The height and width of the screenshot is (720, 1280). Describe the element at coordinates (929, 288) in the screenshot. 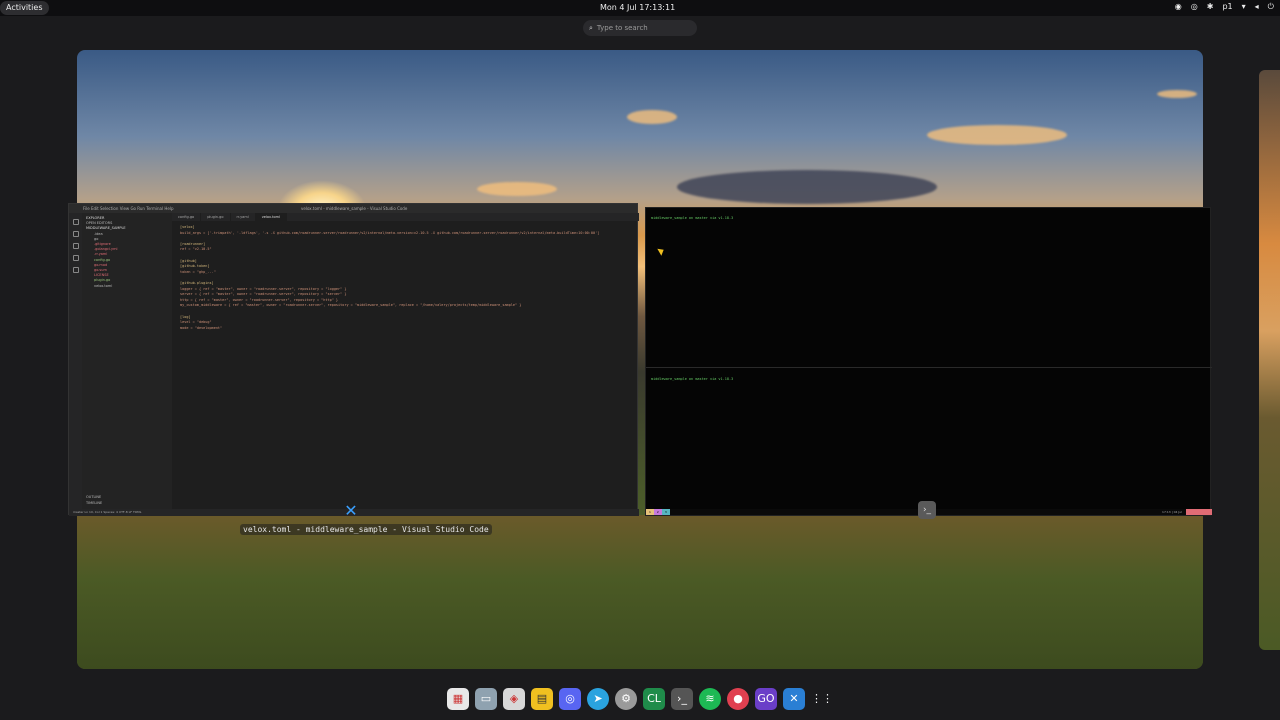

I see `terminal-pane-top: middleware_sample on master via v1.18.3` at that location.